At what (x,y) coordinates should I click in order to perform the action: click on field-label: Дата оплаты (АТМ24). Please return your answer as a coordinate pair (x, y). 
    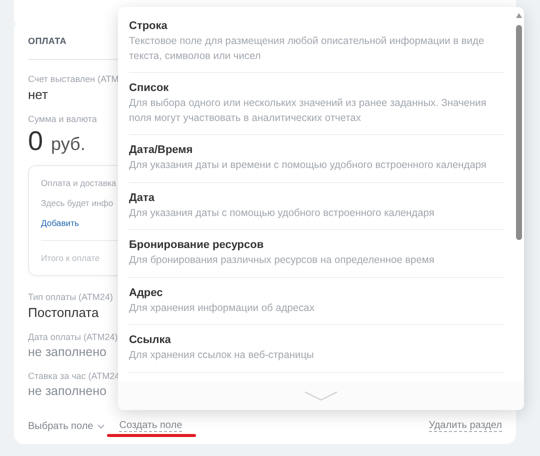
    Looking at the image, I should click on (73, 337).